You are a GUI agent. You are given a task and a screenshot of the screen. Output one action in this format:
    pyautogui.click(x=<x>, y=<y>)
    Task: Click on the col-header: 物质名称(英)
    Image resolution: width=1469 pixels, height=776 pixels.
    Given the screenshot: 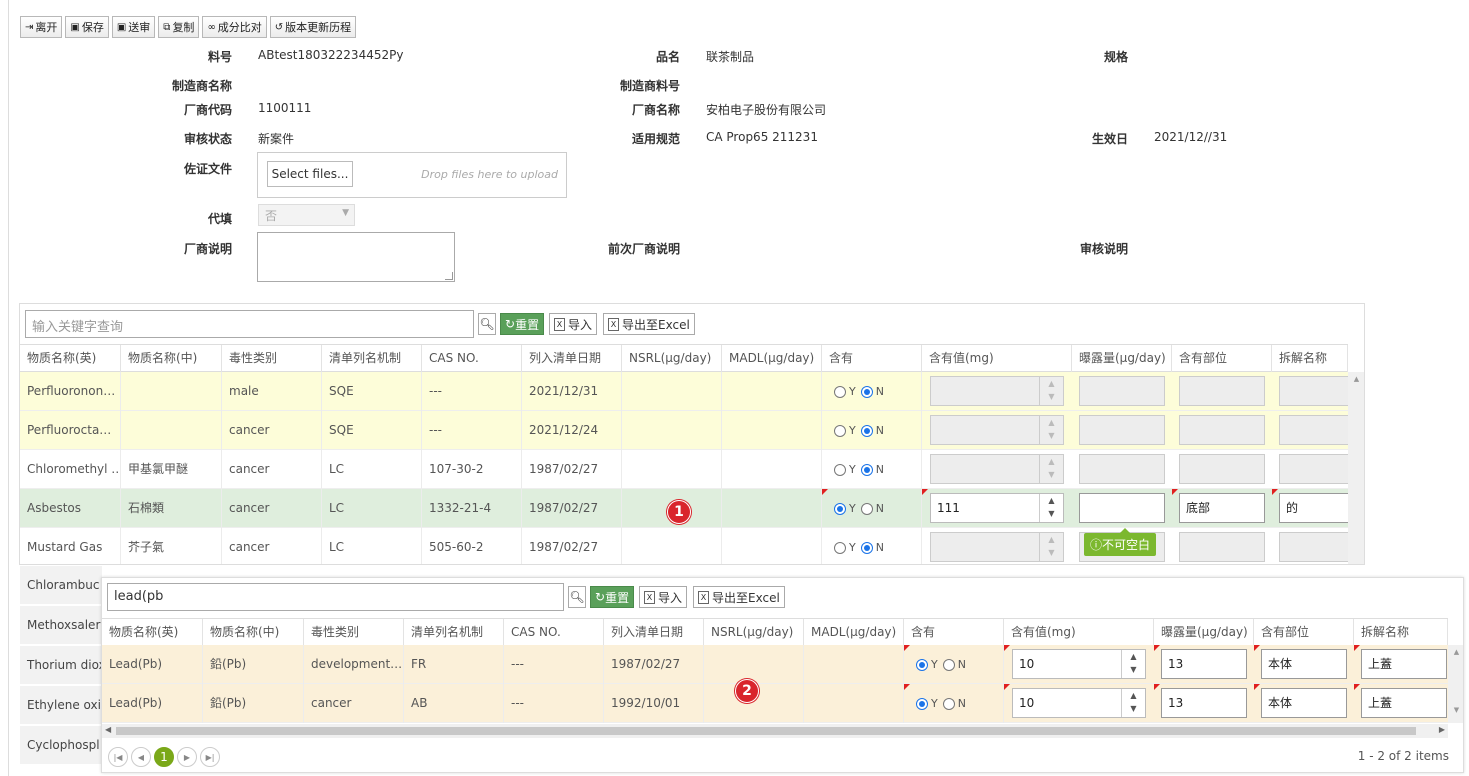 What is the action you would take?
    pyautogui.click(x=152, y=632)
    